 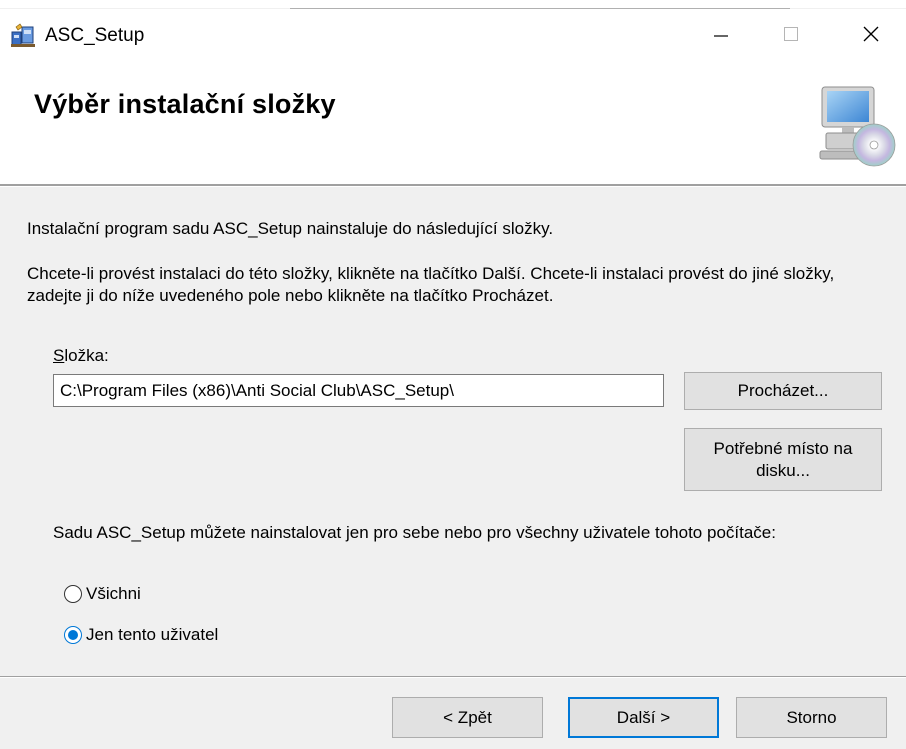 I want to click on radio-all-users: Všichni, so click(x=102, y=594).